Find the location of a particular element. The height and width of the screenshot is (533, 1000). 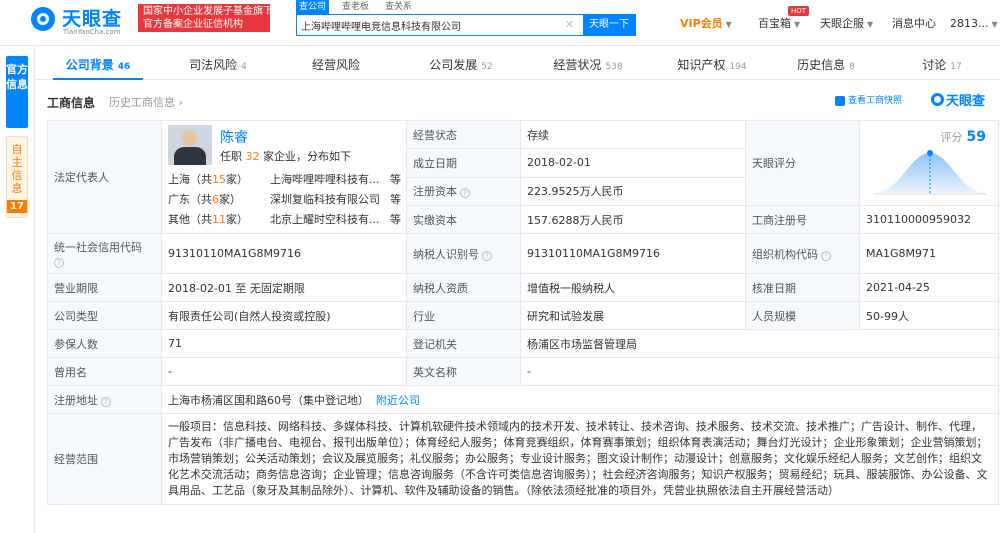

term-label: 营业期限 is located at coordinates (104, 287).